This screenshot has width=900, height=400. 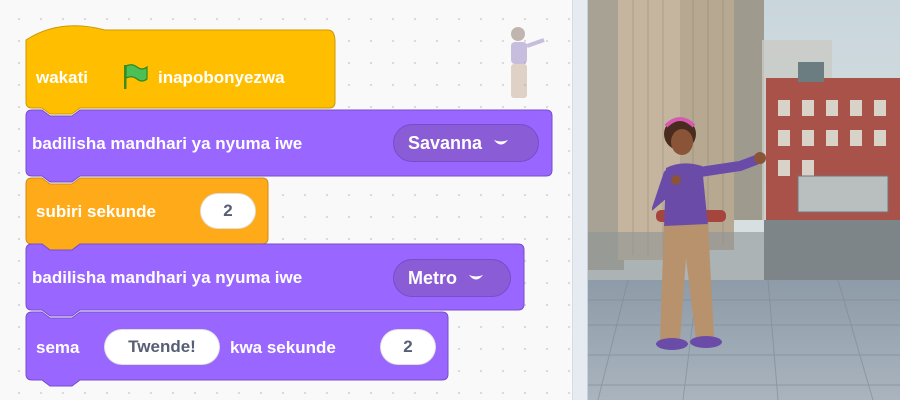 I want to click on wait-label: subiri sekunde, so click(x=96, y=212).